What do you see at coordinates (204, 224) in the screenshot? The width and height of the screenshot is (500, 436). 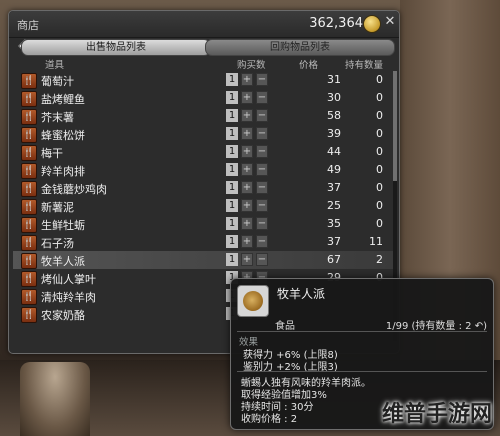 I see `table-row: 🍴 生鲜牡蛎 1 + − 35 0` at bounding box center [204, 224].